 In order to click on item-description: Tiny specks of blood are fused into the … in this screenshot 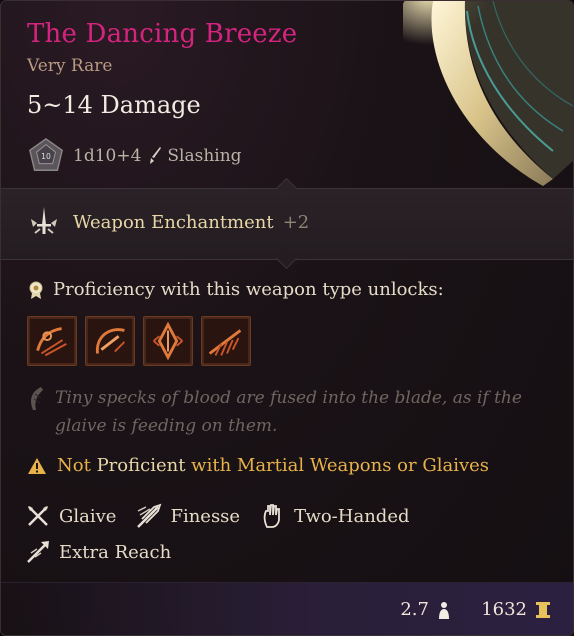, I will do `click(288, 412)`.